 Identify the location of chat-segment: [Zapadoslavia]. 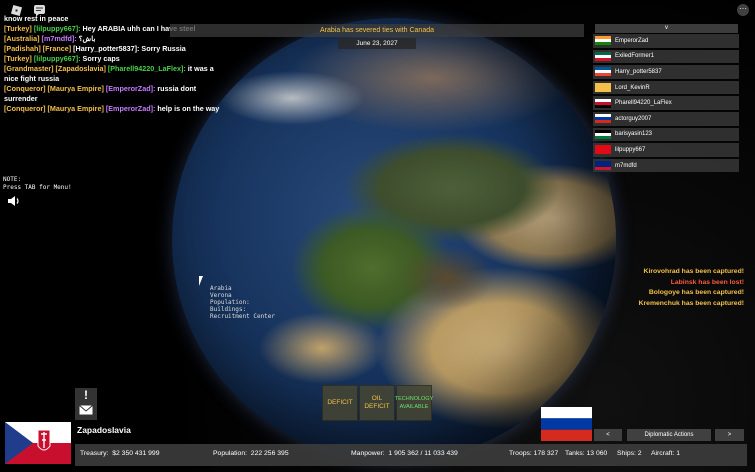
(81, 68).